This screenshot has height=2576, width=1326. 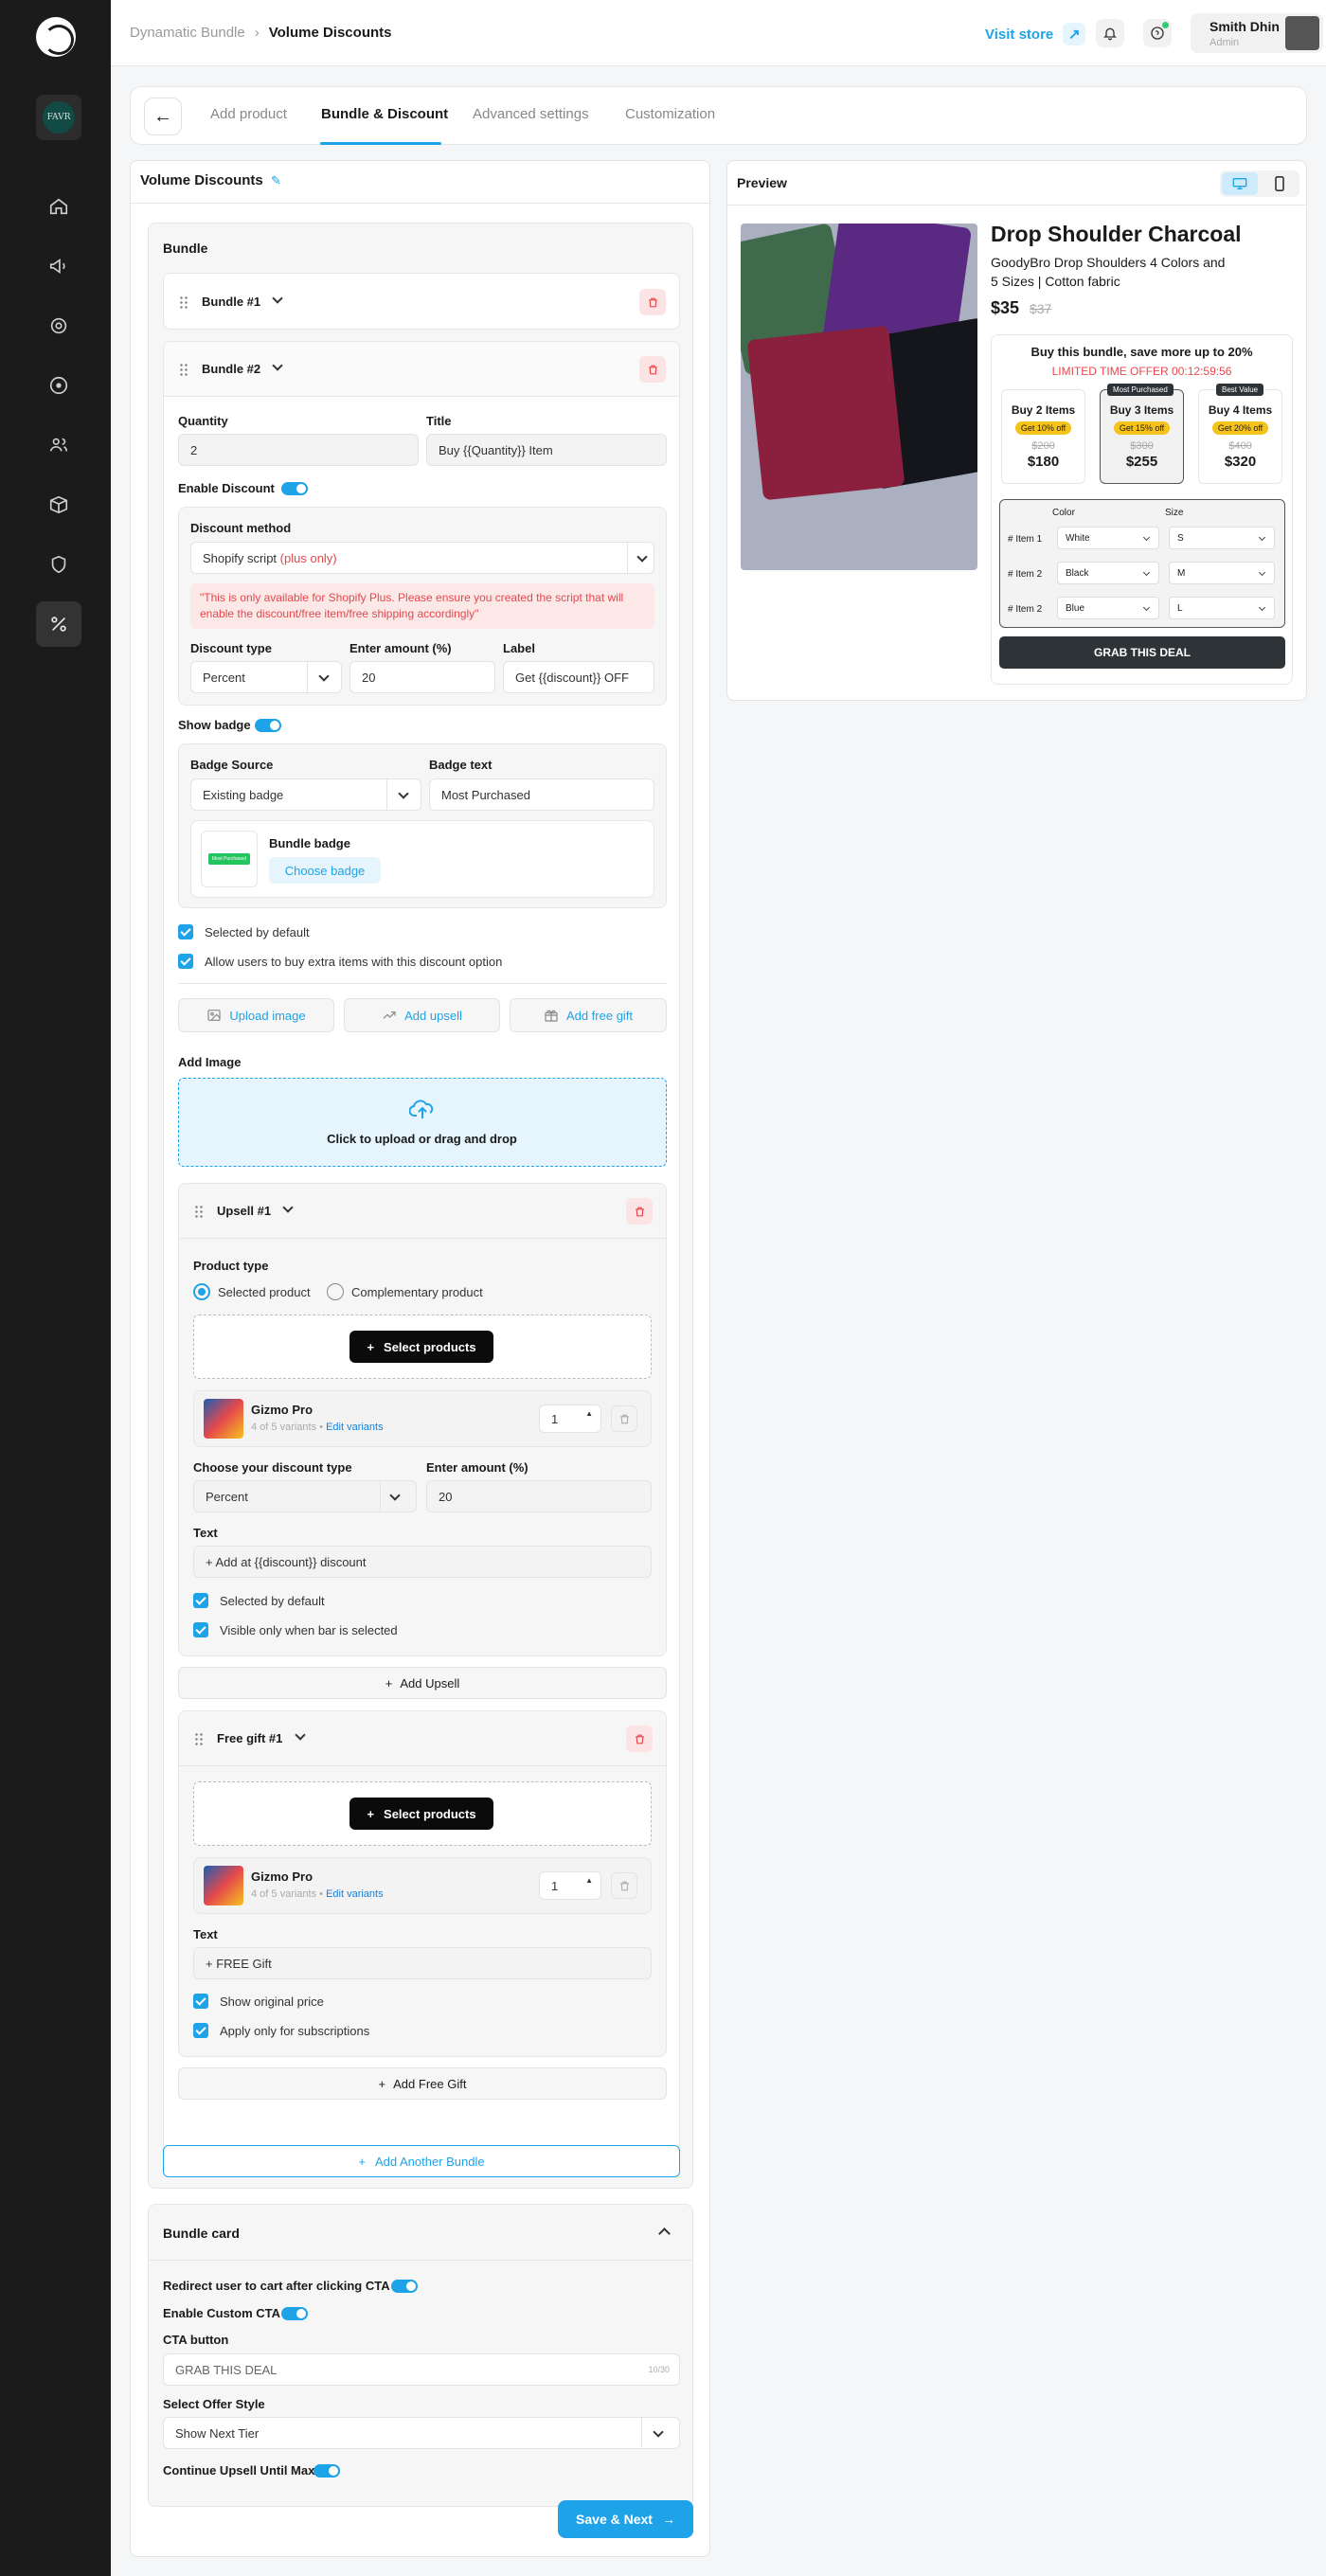 What do you see at coordinates (421, 1347) in the screenshot?
I see `select-products-button: + Select products` at bounding box center [421, 1347].